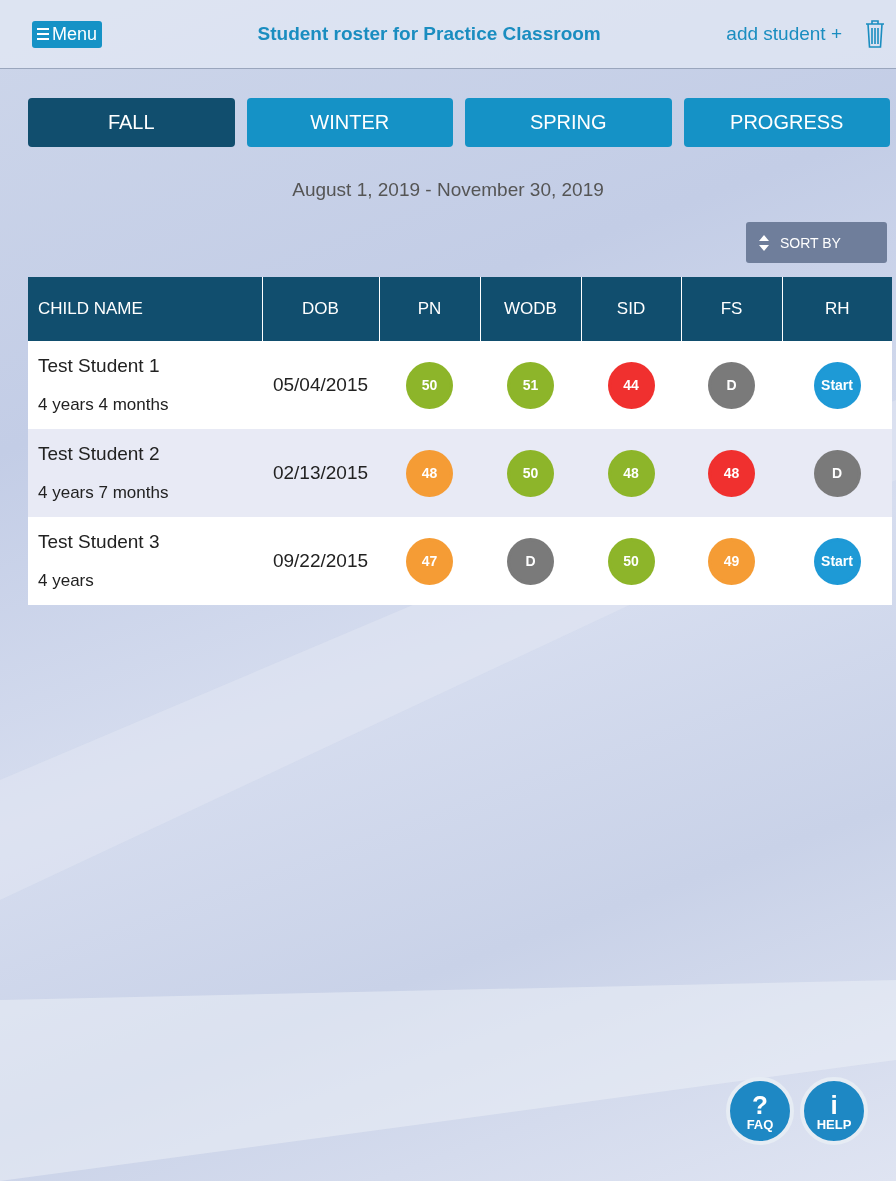 This screenshot has height=1181, width=896. I want to click on season-tab: PROGRESS, so click(786, 122).